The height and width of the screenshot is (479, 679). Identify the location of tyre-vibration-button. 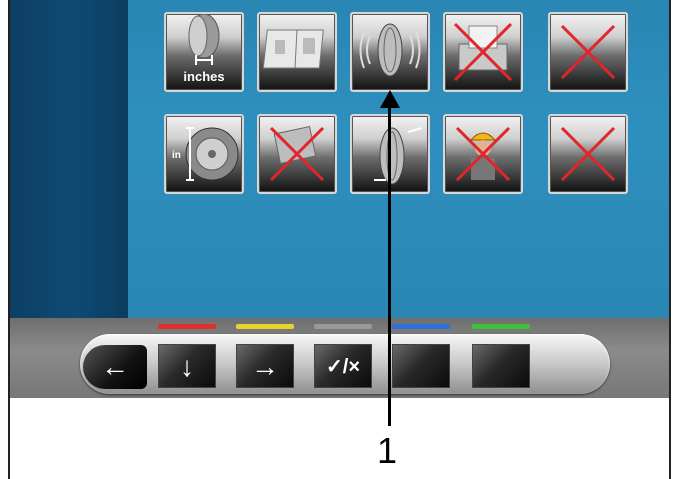
(390, 52).